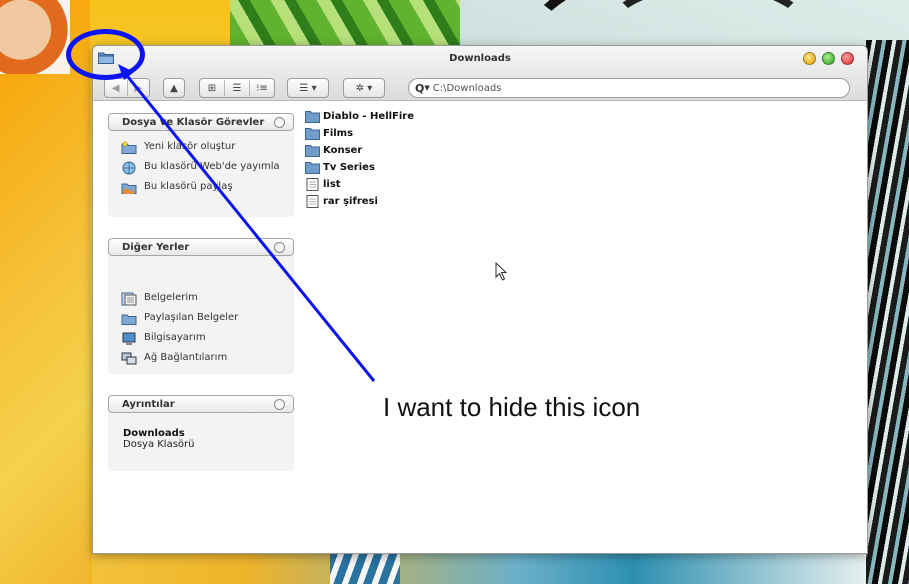 This screenshot has height=584, width=909. I want to click on address-input, so click(632, 88).